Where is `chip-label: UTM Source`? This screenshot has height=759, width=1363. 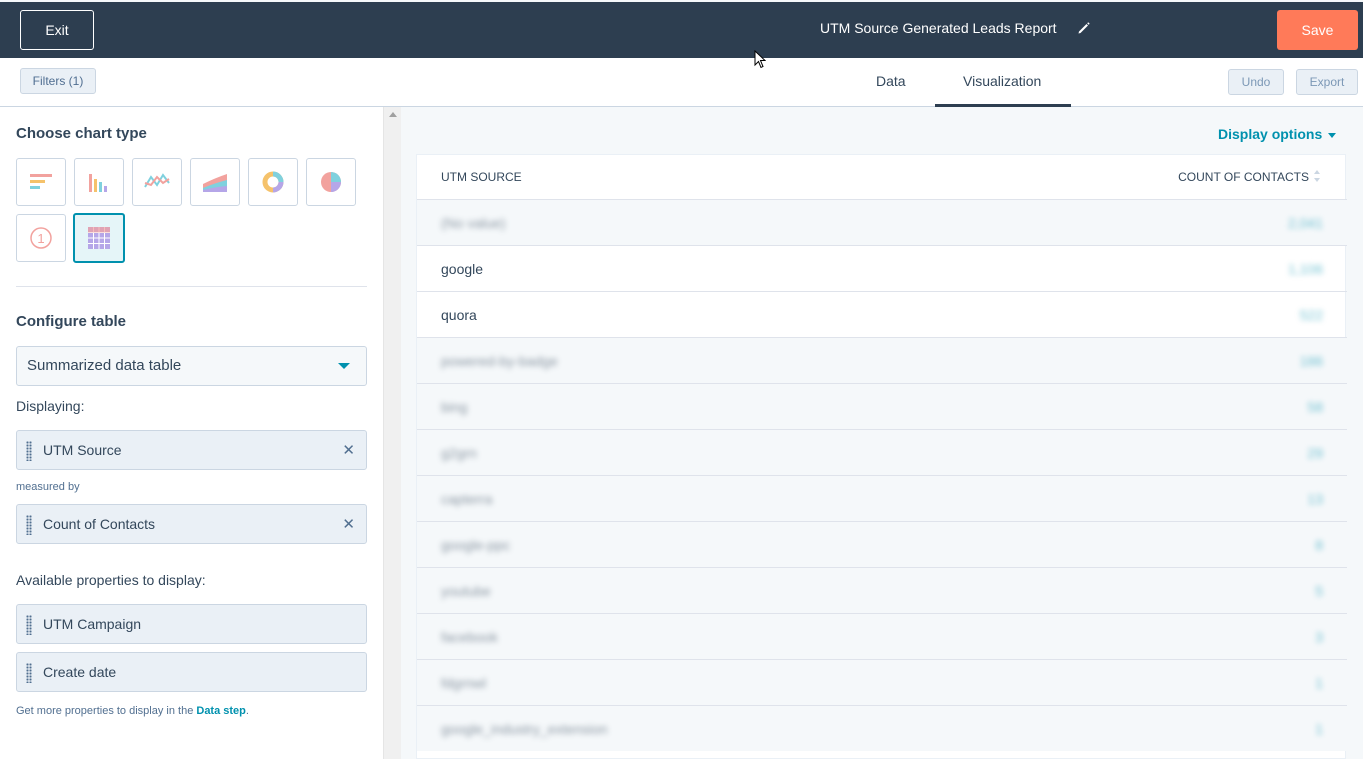 chip-label: UTM Source is located at coordinates (82, 450).